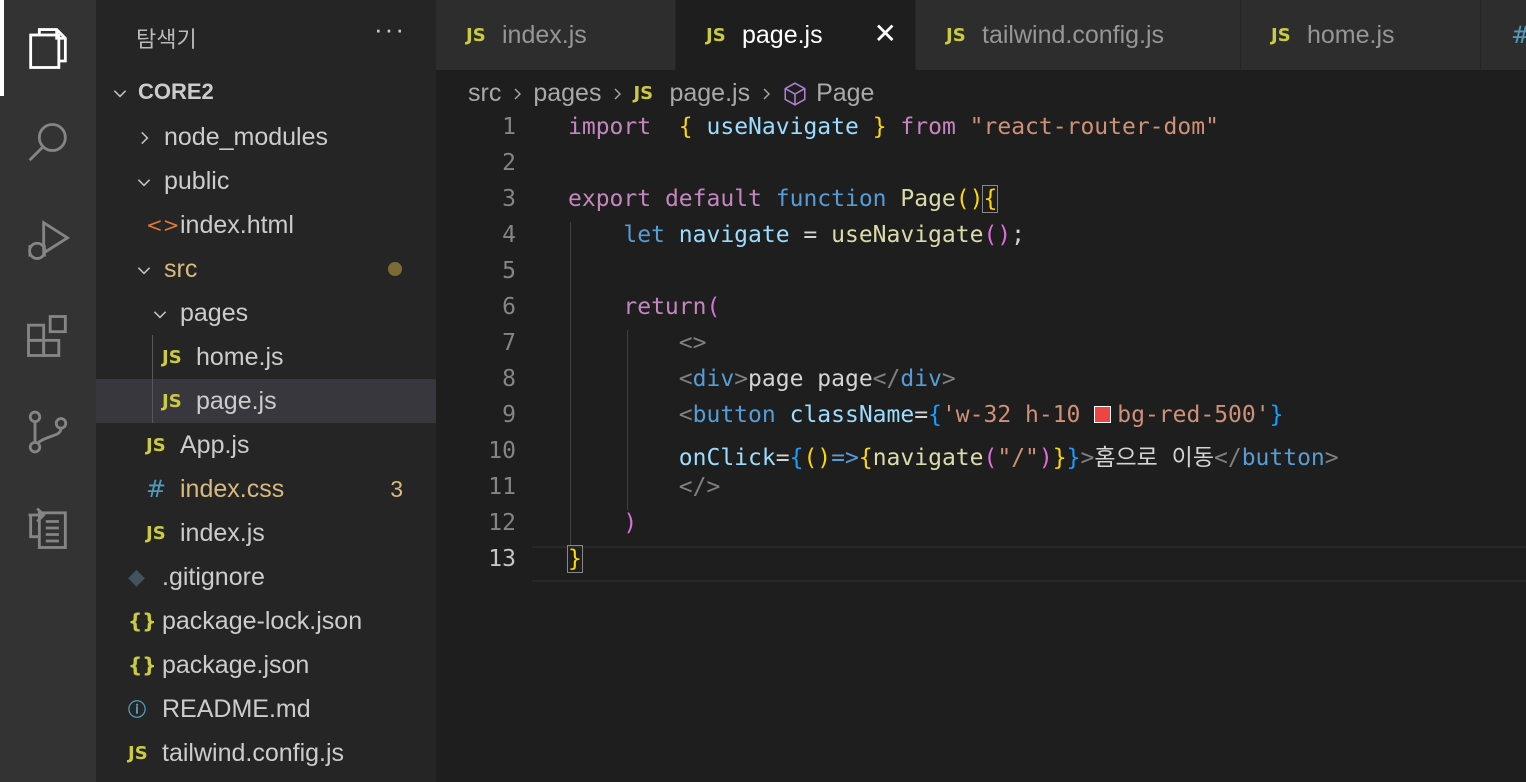 Image resolution: width=1526 pixels, height=782 pixels. What do you see at coordinates (48, 240) in the screenshot?
I see `run-debug-icon` at bounding box center [48, 240].